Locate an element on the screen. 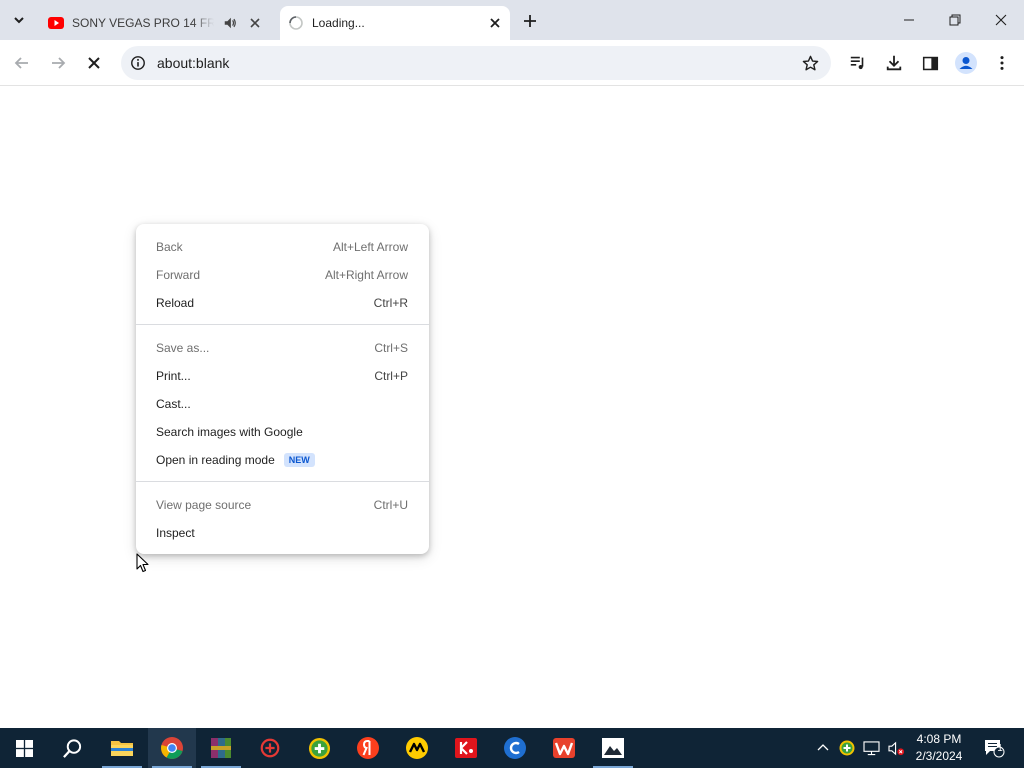  chevron-down-icon is located at coordinates (19, 20).